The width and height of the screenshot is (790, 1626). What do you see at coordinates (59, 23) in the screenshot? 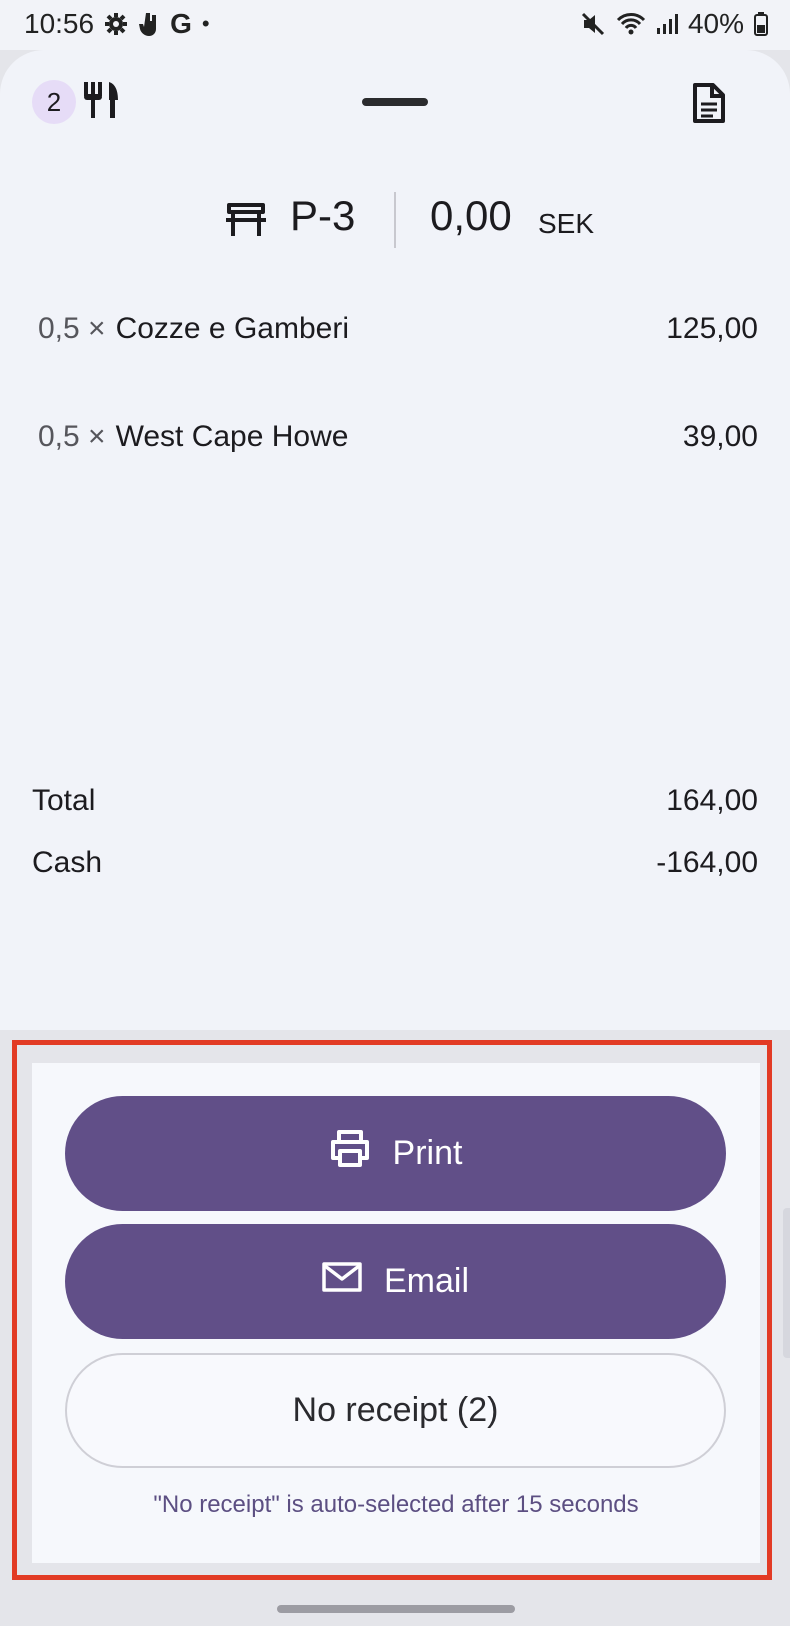
I see `clock: 10:56` at bounding box center [59, 23].